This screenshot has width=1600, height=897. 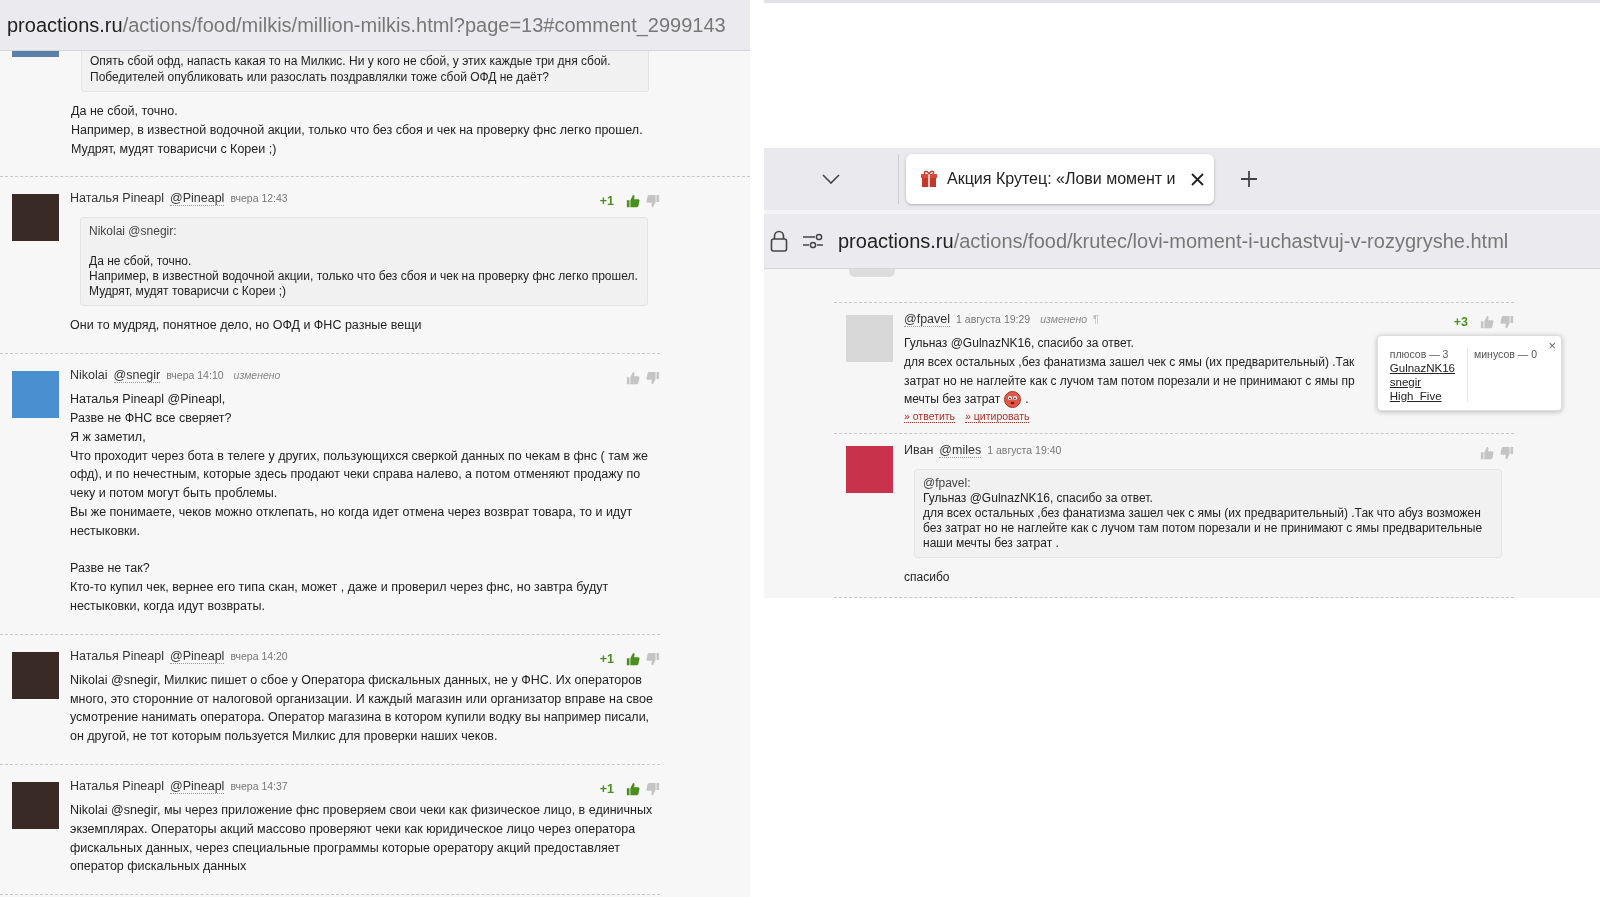 What do you see at coordinates (1422, 382) in the screenshot?
I see `voter-link: snegir` at bounding box center [1422, 382].